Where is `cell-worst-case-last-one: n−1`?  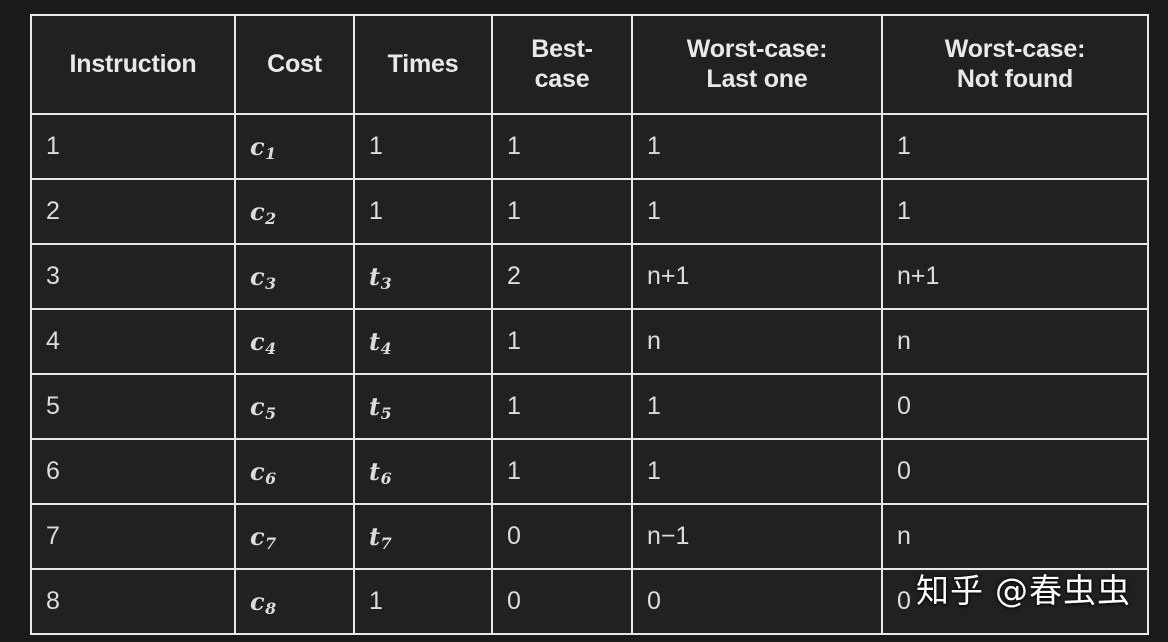
cell-worst-case-last-one: n−1 is located at coordinates (757, 536).